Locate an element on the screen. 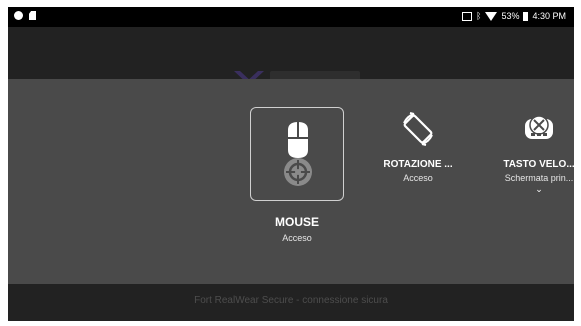 The height and width of the screenshot is (326, 581). tile-rotation: ROTAZIONE ... Acceso is located at coordinates (418, 146).